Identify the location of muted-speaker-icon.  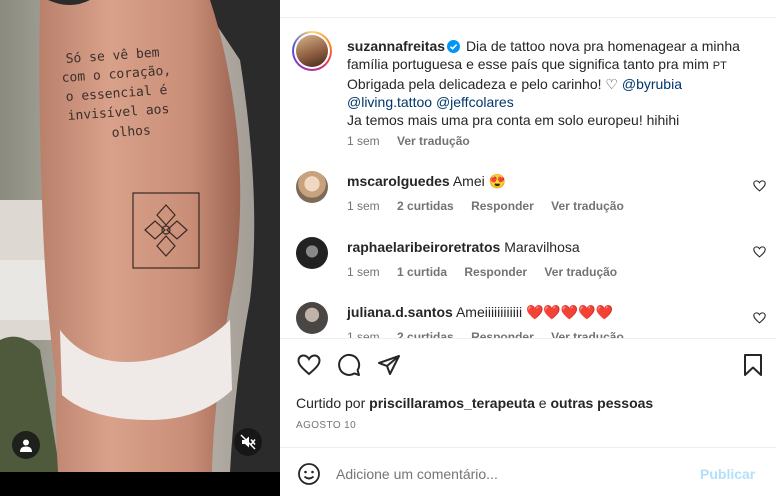
(248, 442).